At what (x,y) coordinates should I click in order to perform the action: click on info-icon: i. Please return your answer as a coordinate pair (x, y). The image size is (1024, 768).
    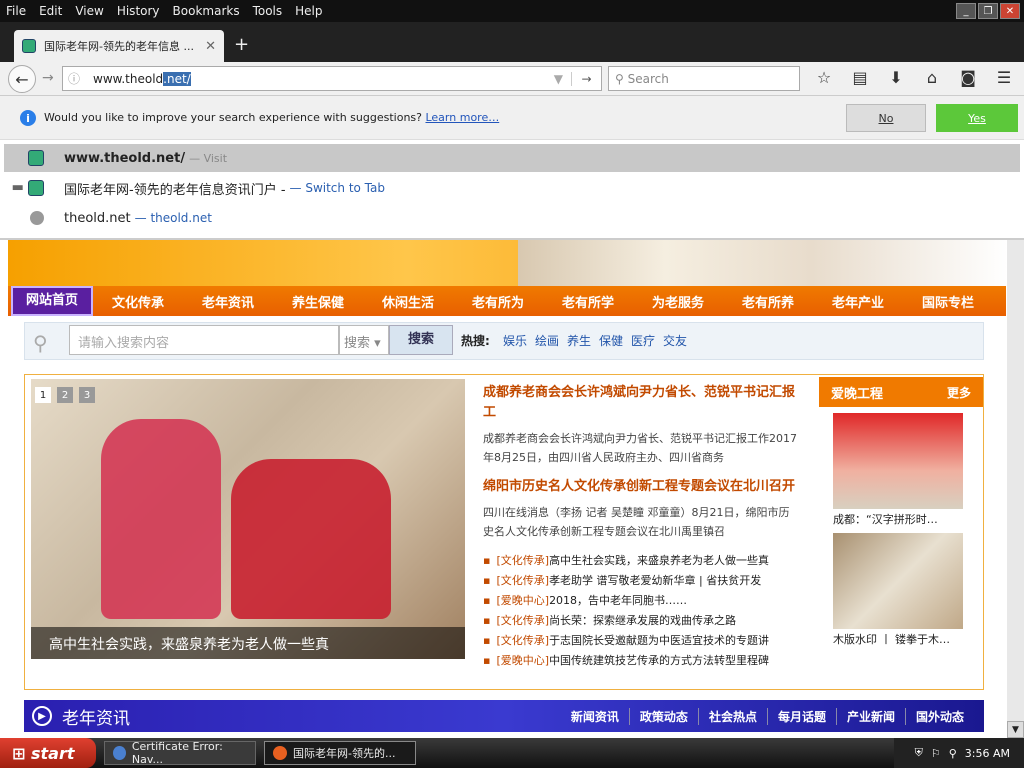
    Looking at the image, I should click on (28, 118).